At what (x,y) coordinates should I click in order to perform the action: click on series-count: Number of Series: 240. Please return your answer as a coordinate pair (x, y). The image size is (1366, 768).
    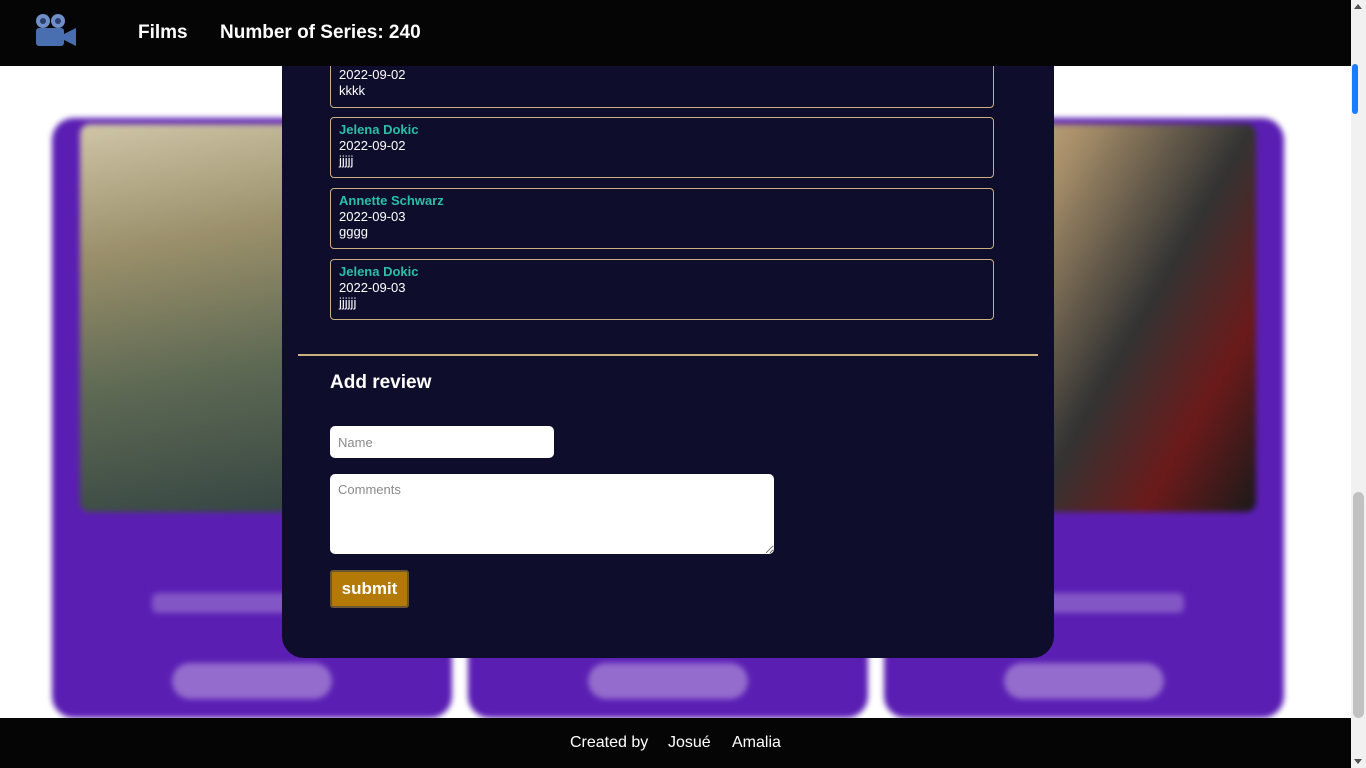
    Looking at the image, I should click on (320, 32).